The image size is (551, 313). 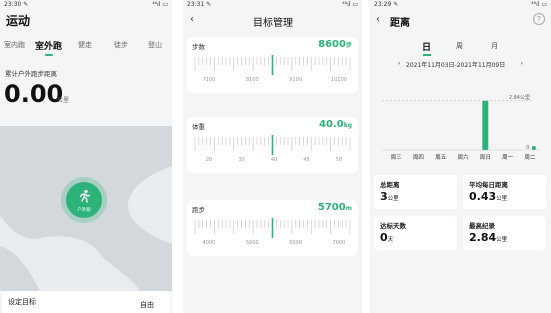 What do you see at coordinates (18, 21) in the screenshot?
I see `page-title: 运动` at bounding box center [18, 21].